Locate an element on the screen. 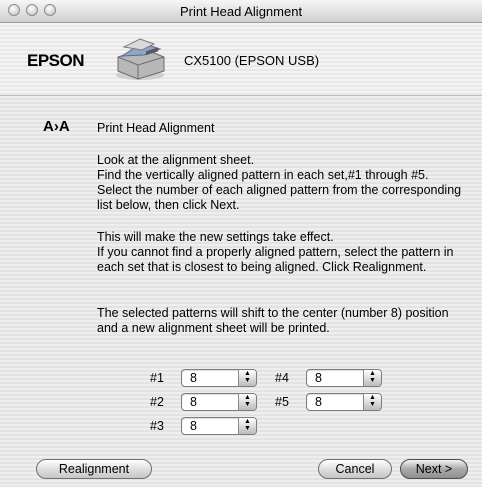  pattern-3-select: 8 ▲ ▼ is located at coordinates (219, 426).